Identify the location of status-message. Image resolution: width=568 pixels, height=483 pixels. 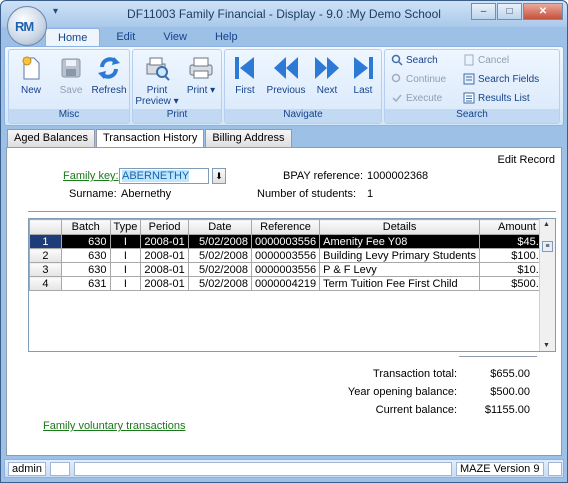
(263, 469).